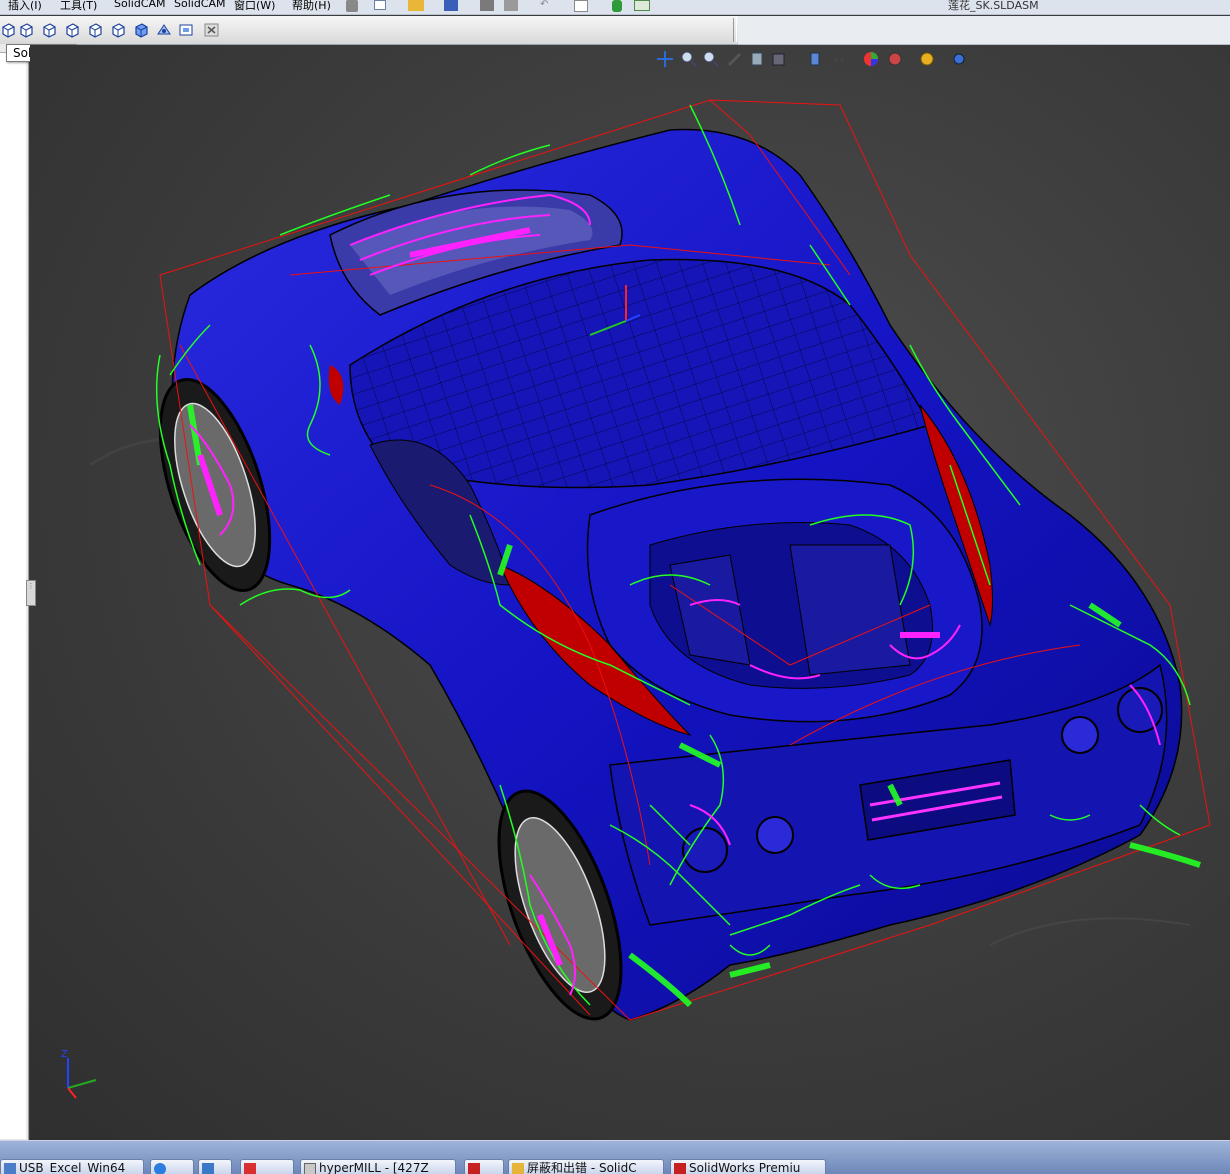 This screenshot has height=1174, width=1230. I want to click on taskbar-item-red-app, so click(267, 1166).